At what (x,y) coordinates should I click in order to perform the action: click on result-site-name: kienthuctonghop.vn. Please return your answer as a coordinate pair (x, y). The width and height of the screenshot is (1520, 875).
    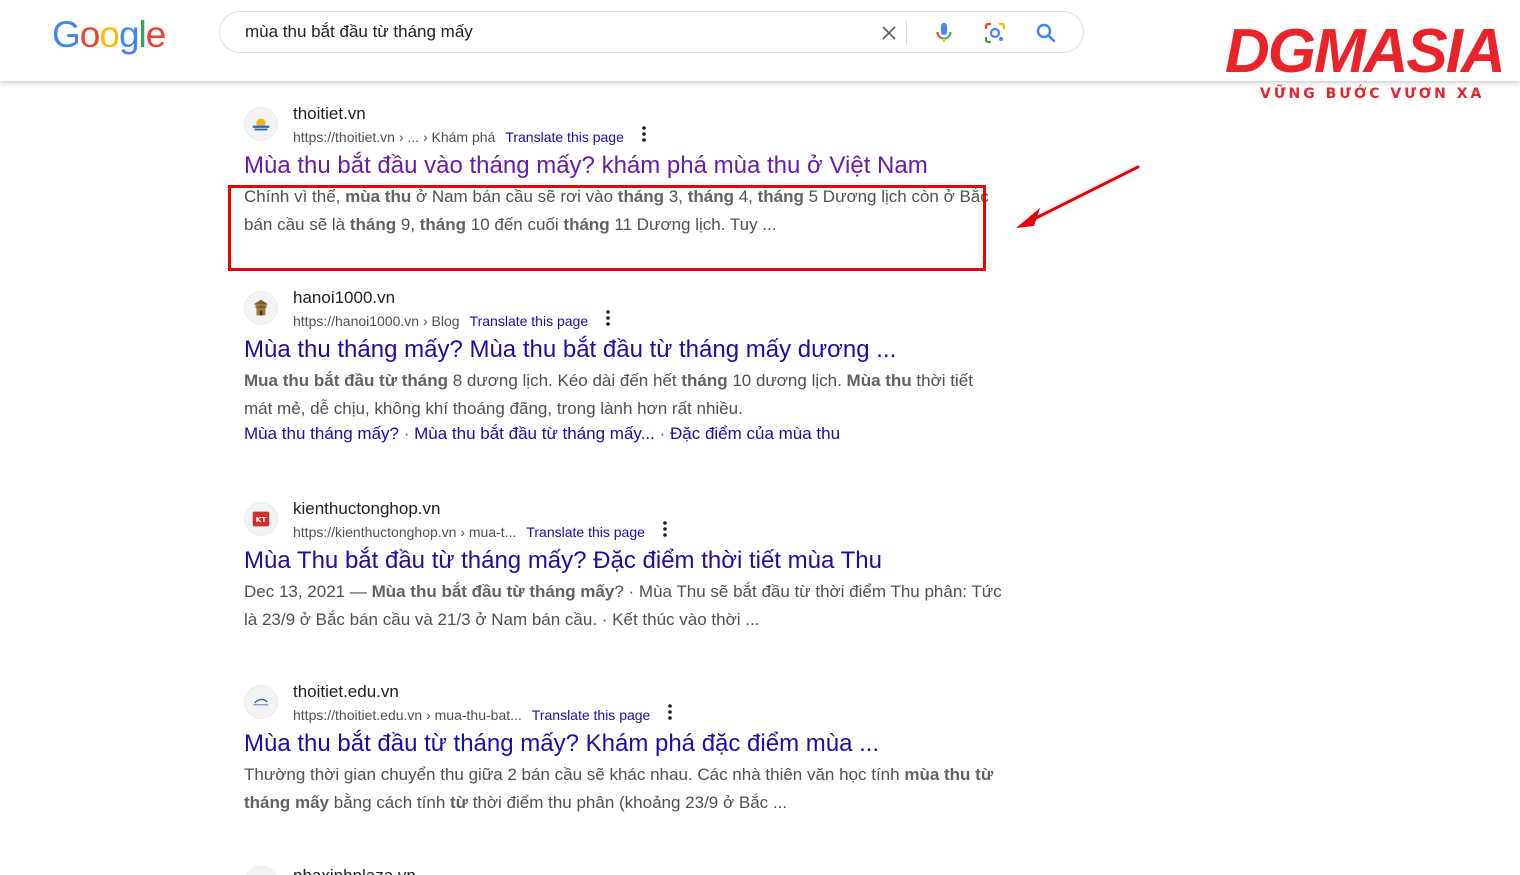
    Looking at the image, I should click on (366, 509).